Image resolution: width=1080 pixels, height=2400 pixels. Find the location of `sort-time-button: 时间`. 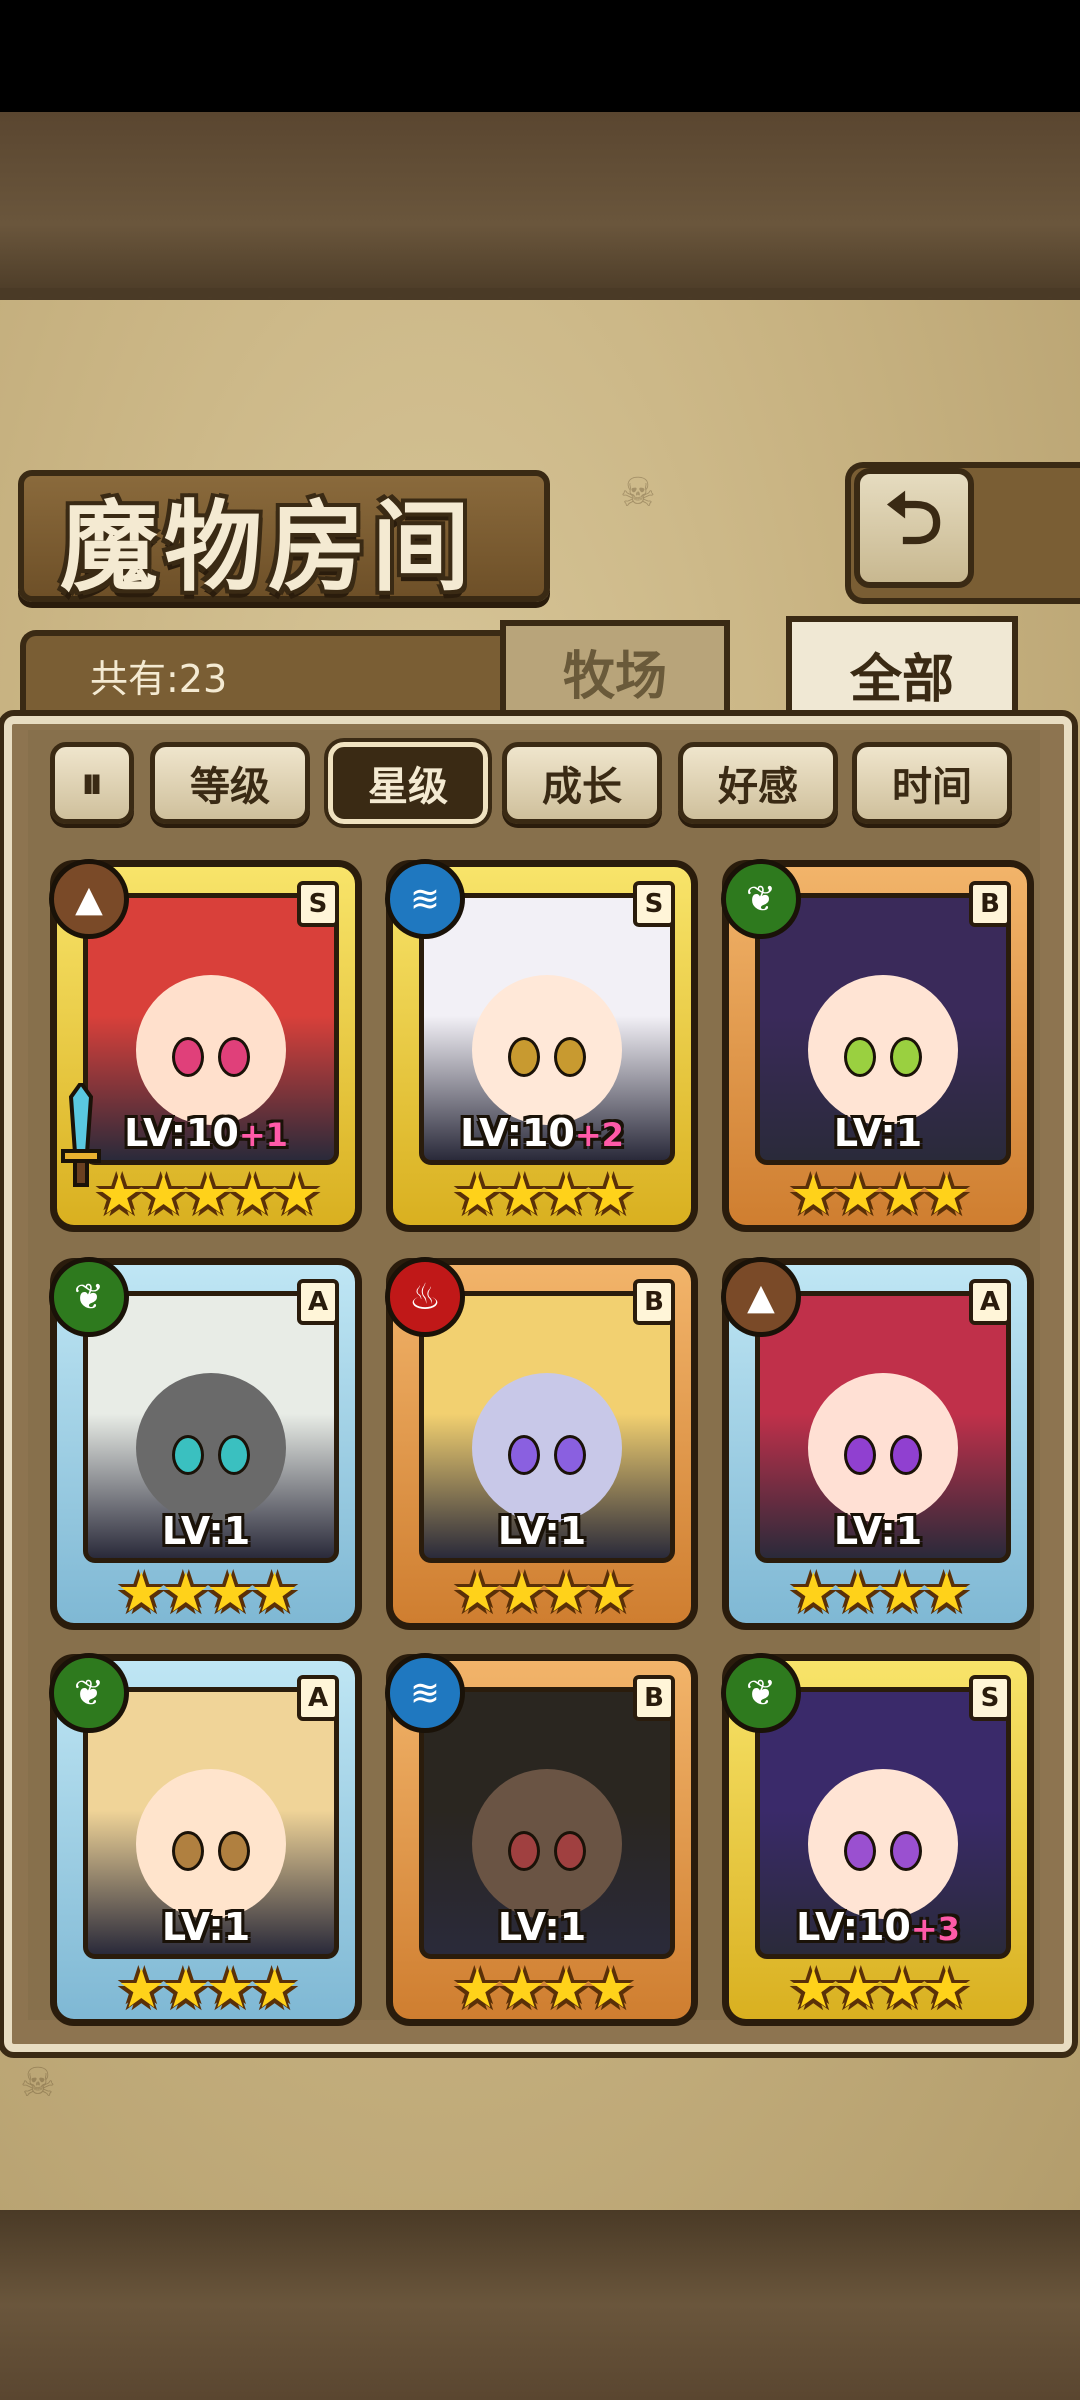

sort-time-button: 时间 is located at coordinates (932, 783).